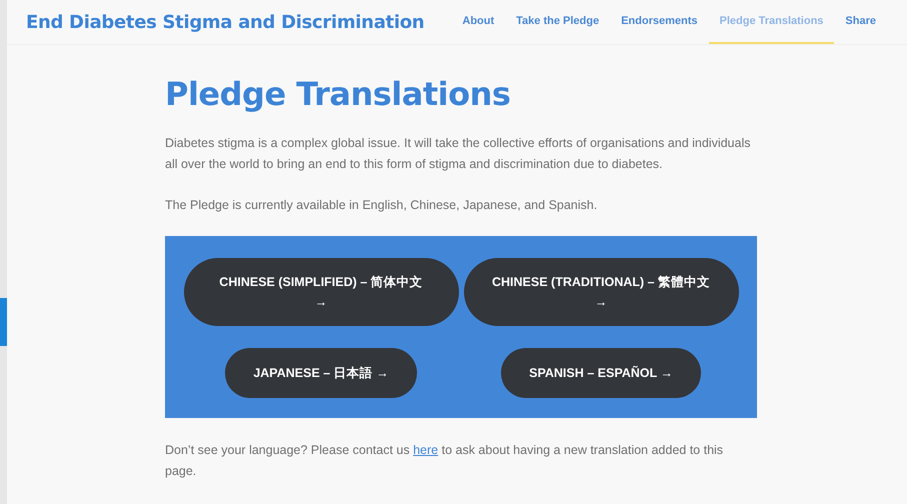 Image resolution: width=907 pixels, height=504 pixels. Describe the element at coordinates (381, 205) in the screenshot. I see `body-paragraph: The Pledge is currently available in English, Chinese, Japanese, and Spanish.` at that location.